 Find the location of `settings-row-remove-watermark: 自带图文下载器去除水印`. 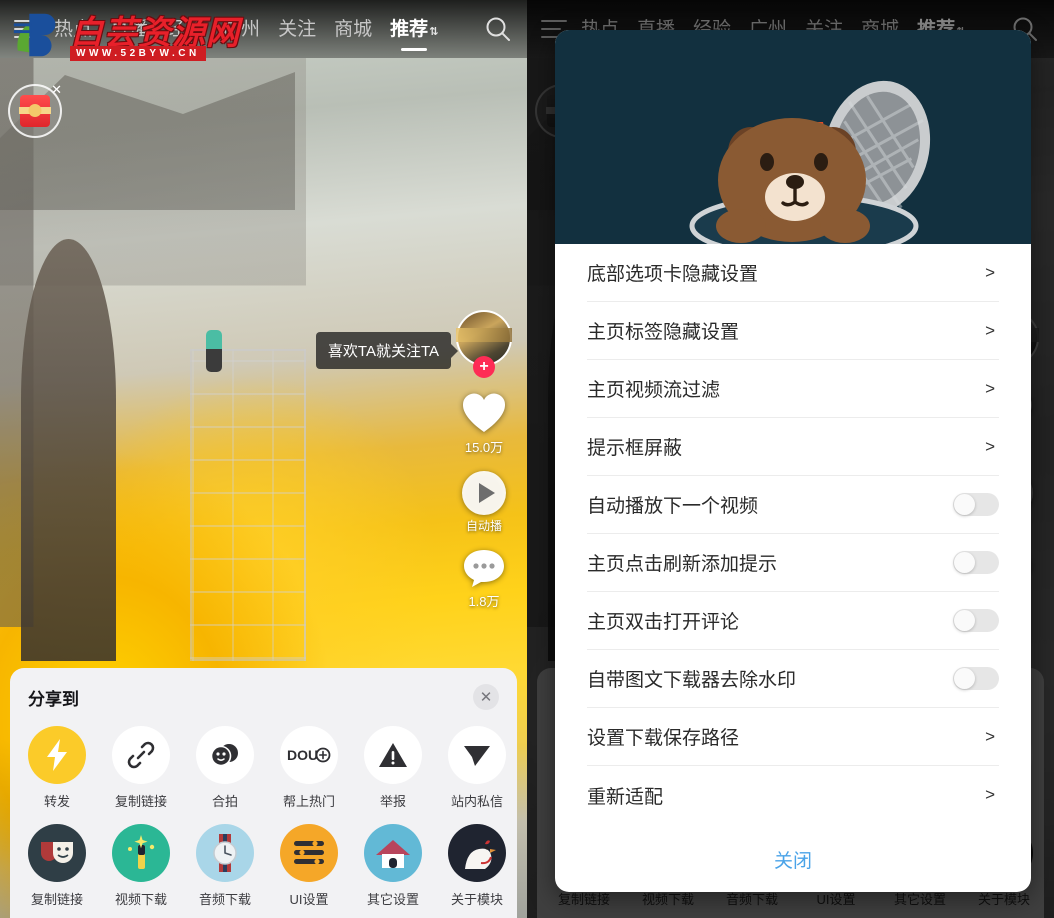

settings-row-remove-watermark: 自带图文下载器去除水印 is located at coordinates (793, 679).